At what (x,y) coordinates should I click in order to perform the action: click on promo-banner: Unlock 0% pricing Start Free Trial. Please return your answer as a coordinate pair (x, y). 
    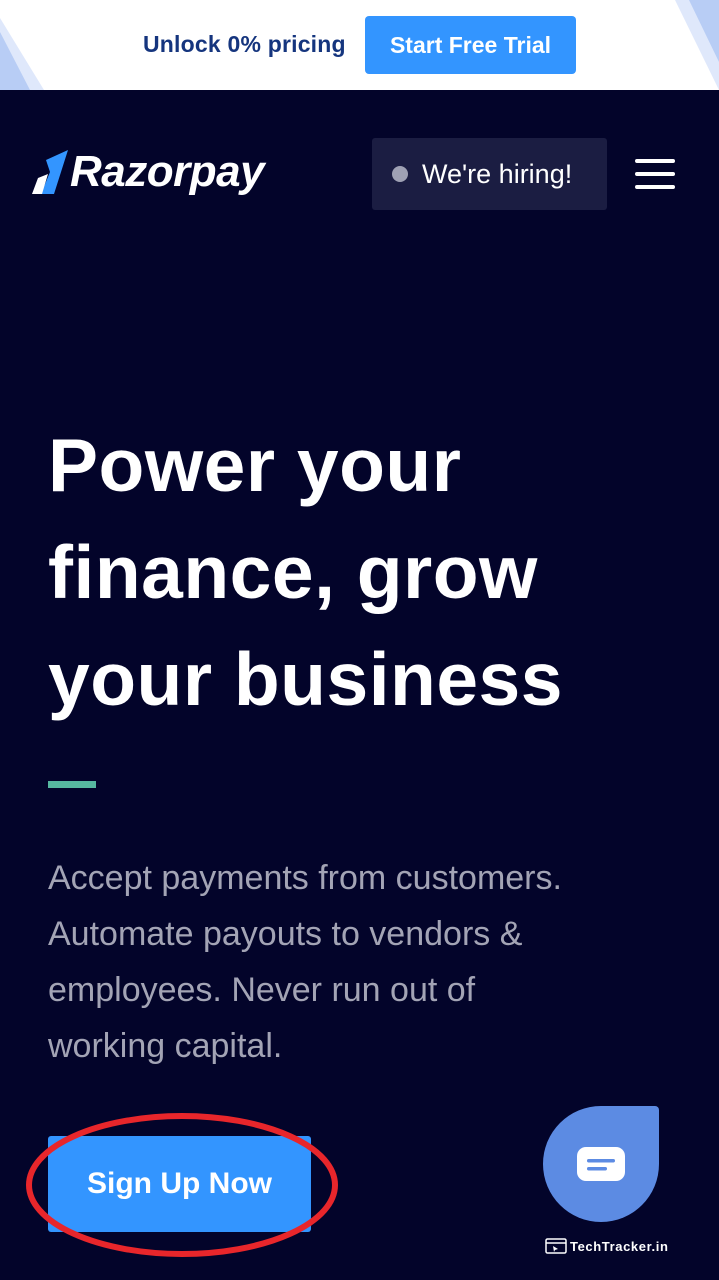
    Looking at the image, I should click on (359, 45).